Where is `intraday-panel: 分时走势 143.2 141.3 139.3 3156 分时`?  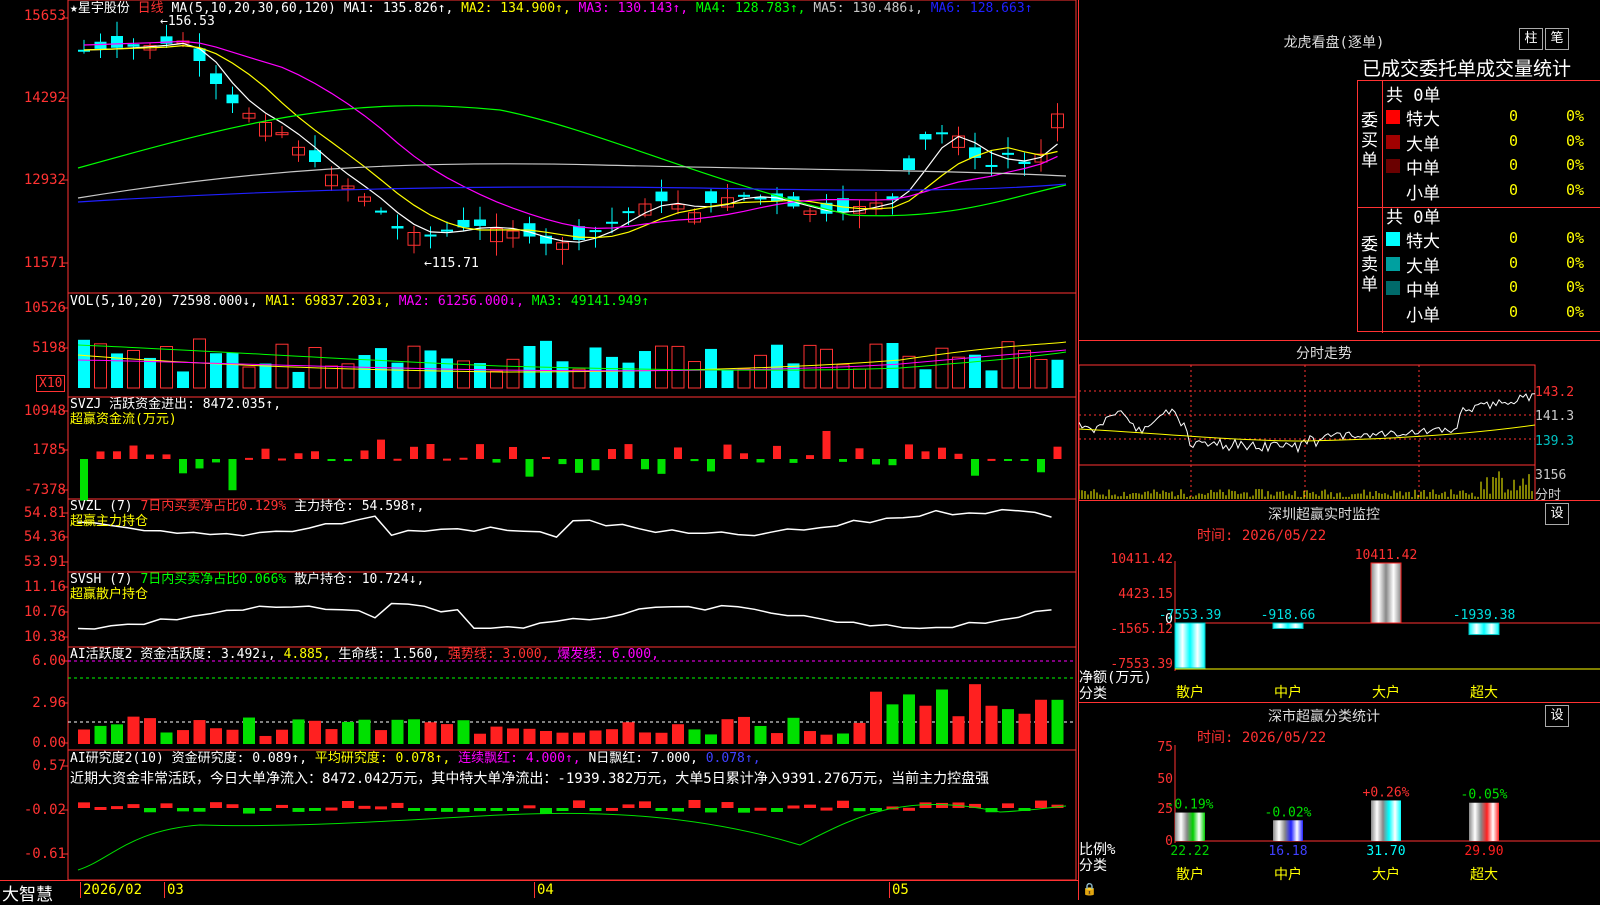
intraday-panel: 分时走势 143.2 141.3 139.3 3156 分时 is located at coordinates (1339, 421).